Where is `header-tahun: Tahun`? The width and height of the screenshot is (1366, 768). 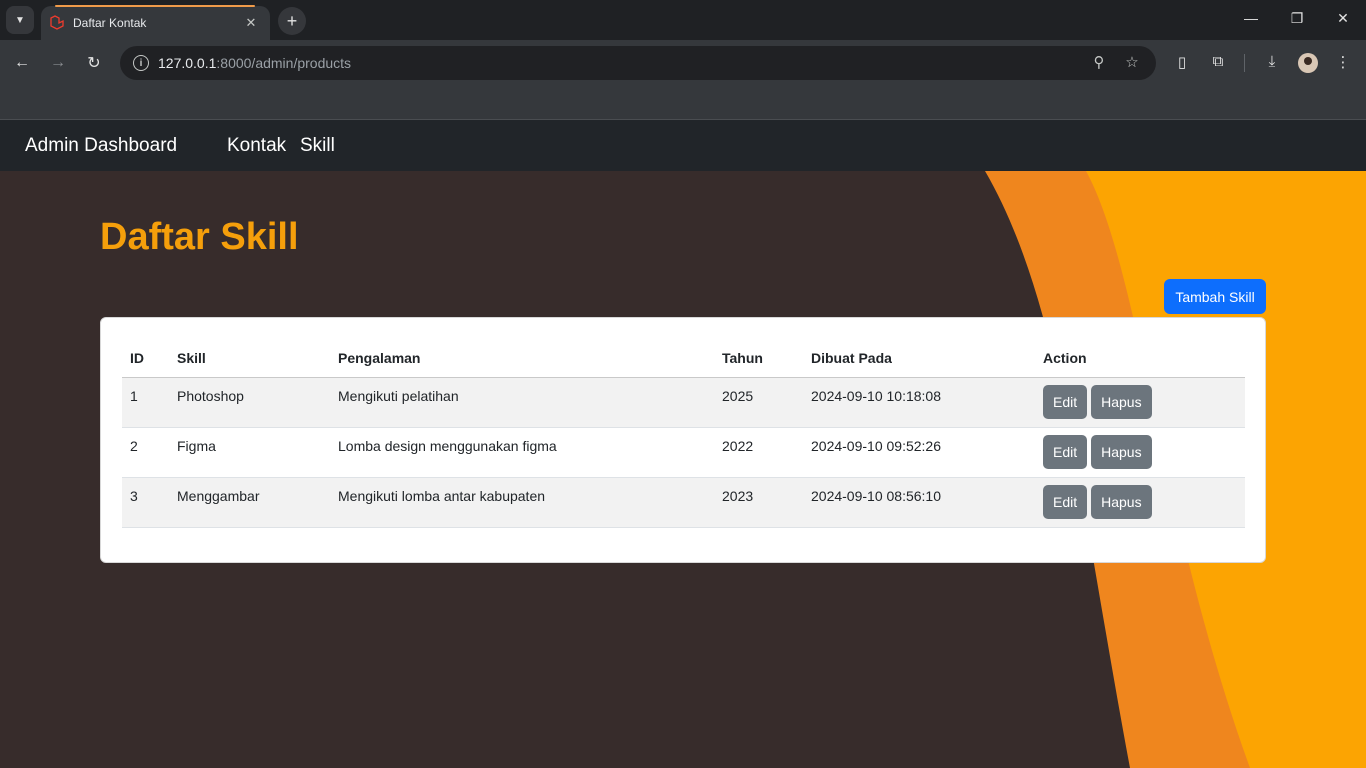 header-tahun: Tahun is located at coordinates (758, 358).